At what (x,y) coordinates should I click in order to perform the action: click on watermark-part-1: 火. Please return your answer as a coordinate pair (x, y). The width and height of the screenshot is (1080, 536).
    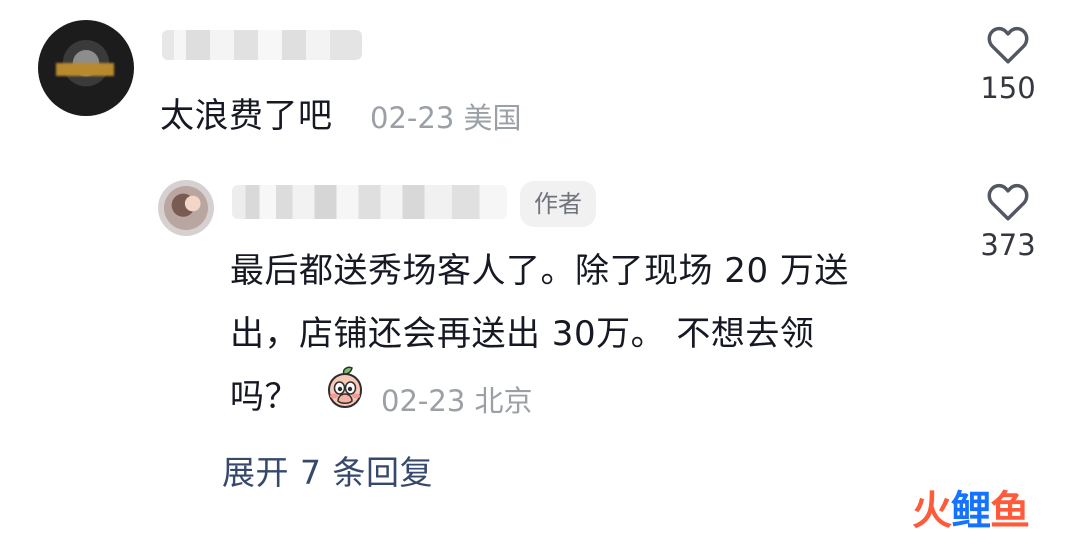
    Looking at the image, I should click on (932, 511).